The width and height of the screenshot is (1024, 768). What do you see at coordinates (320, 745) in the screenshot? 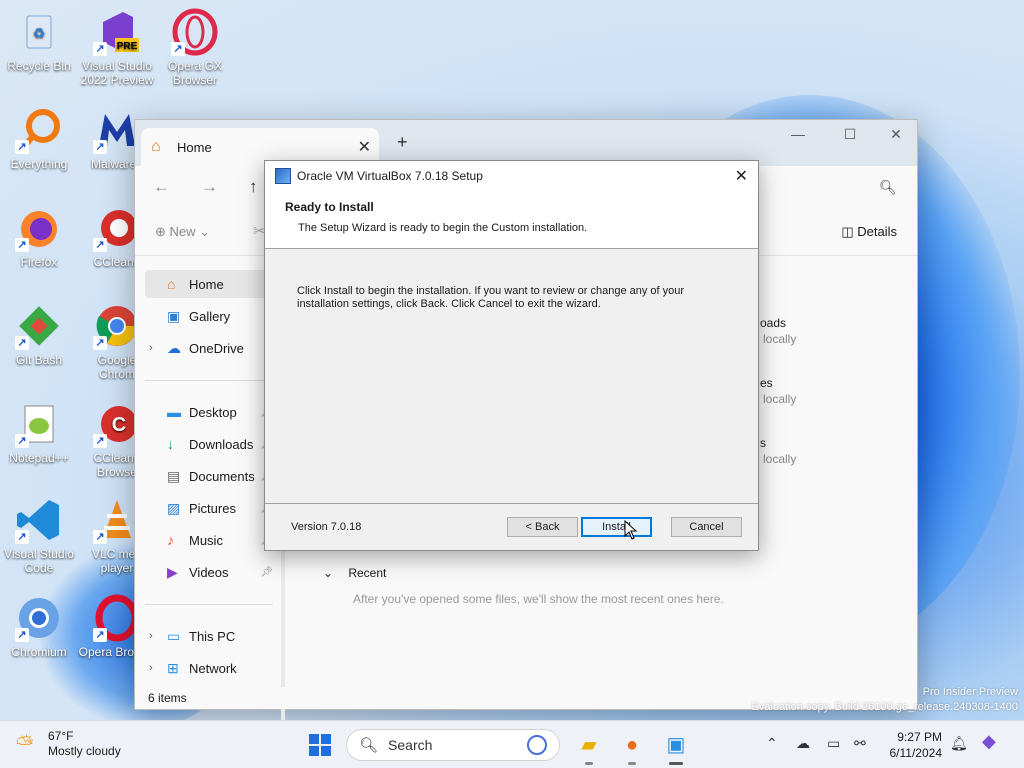
I see `start-button` at bounding box center [320, 745].